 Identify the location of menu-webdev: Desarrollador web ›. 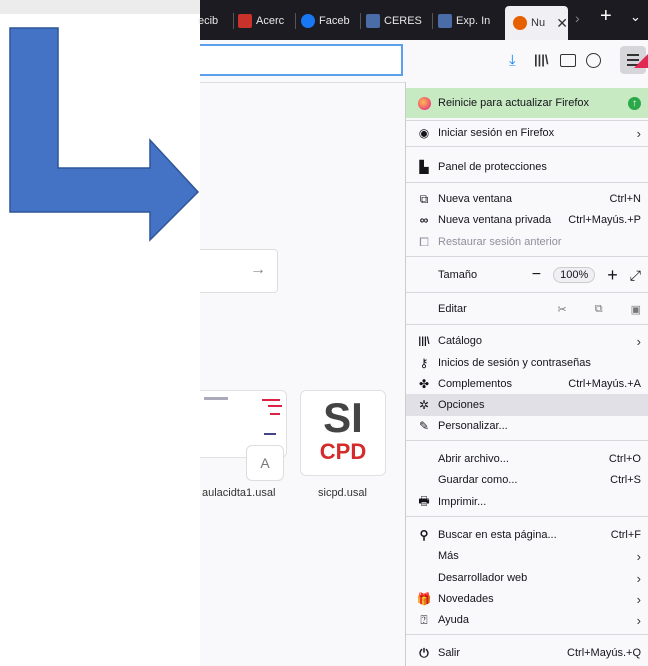
(527, 578).